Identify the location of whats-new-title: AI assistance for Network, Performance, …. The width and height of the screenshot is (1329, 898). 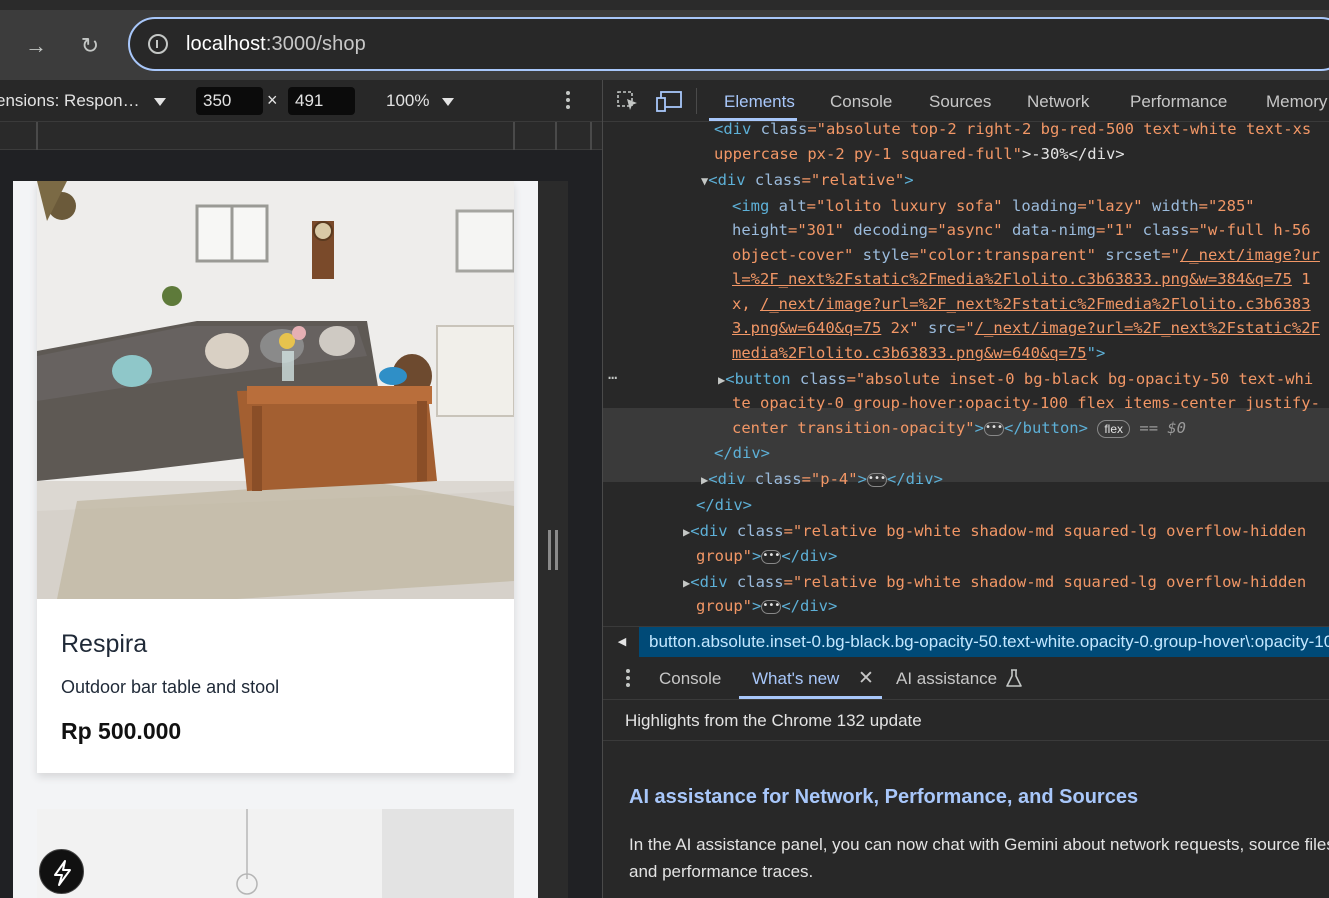
(883, 797).